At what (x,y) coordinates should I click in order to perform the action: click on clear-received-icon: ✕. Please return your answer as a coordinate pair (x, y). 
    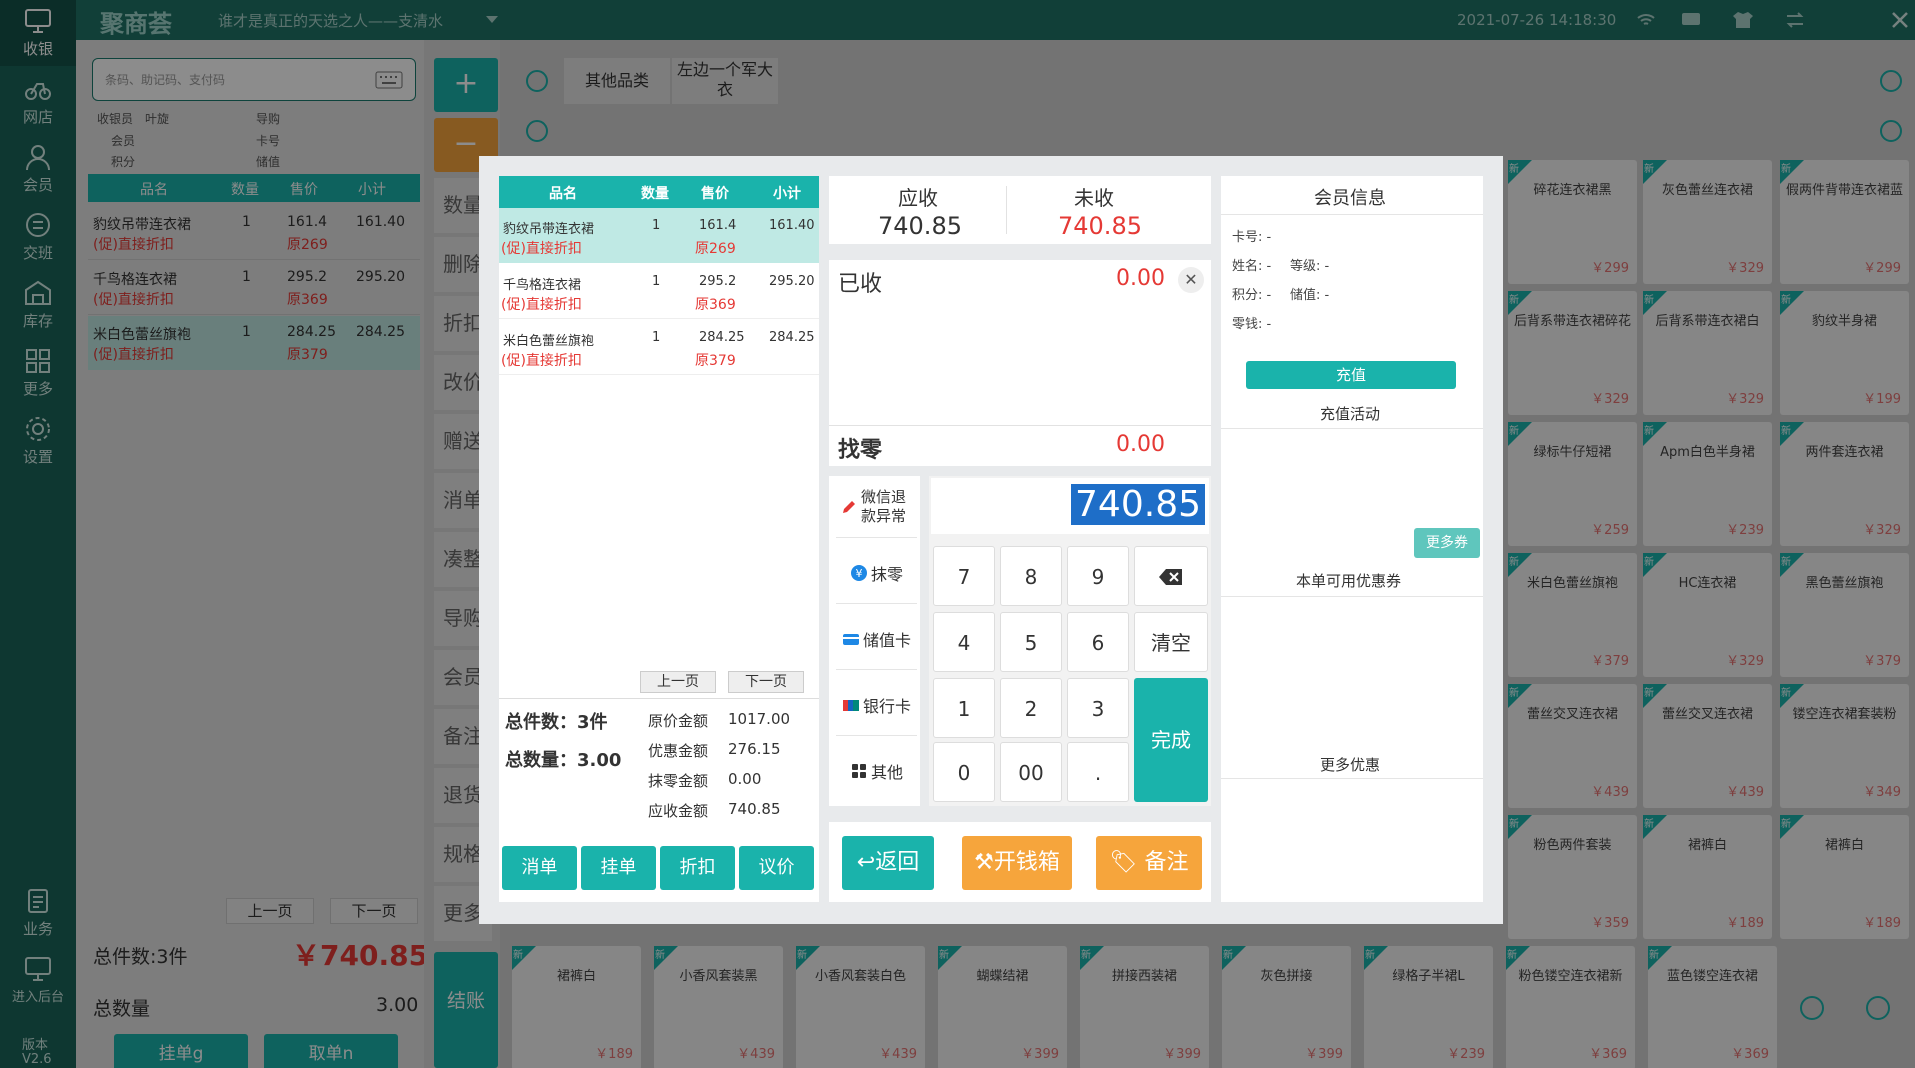
    Looking at the image, I should click on (1191, 280).